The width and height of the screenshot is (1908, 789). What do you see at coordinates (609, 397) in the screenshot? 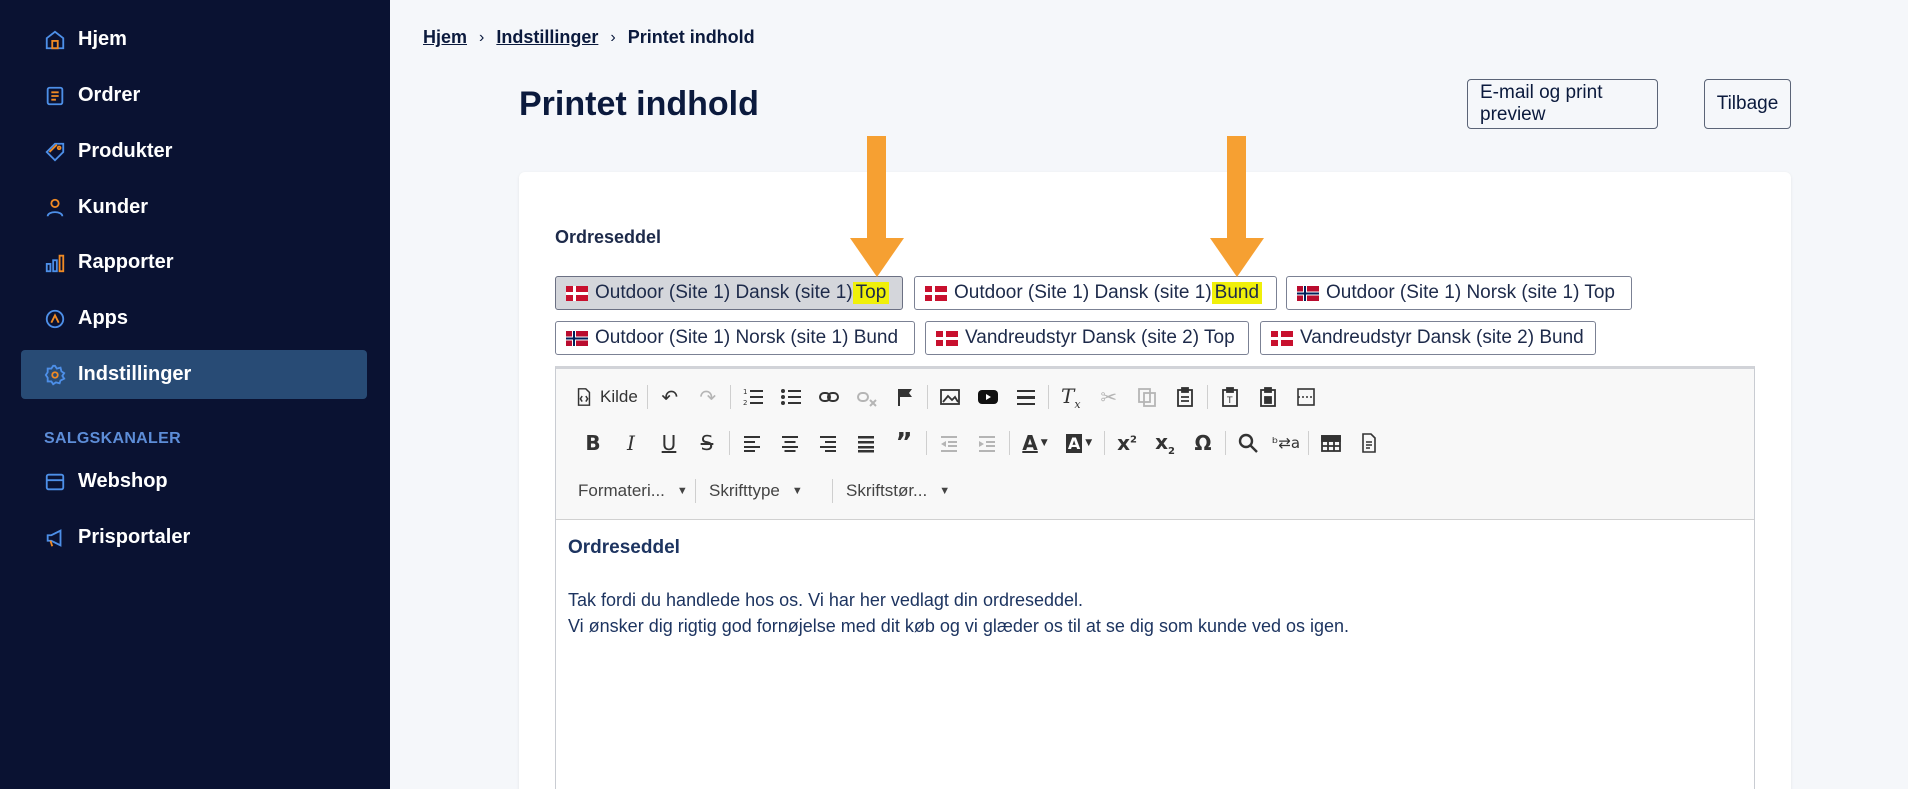
I see `source-button: Kilde` at bounding box center [609, 397].